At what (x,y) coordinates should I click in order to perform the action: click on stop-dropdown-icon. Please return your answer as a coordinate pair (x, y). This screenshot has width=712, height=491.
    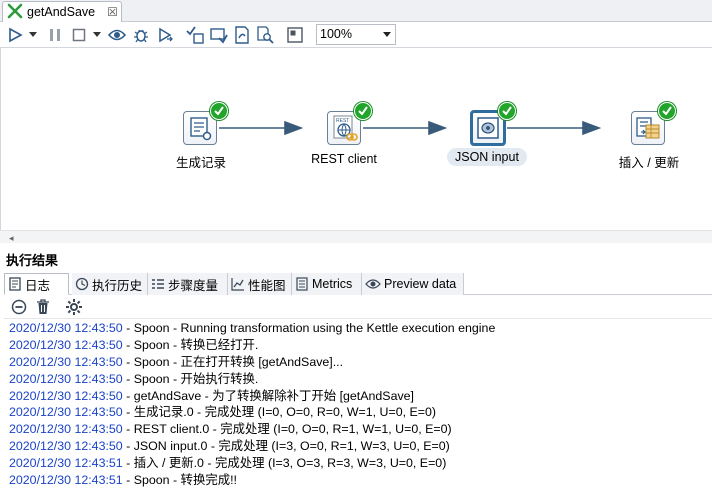
    Looking at the image, I should click on (97, 35).